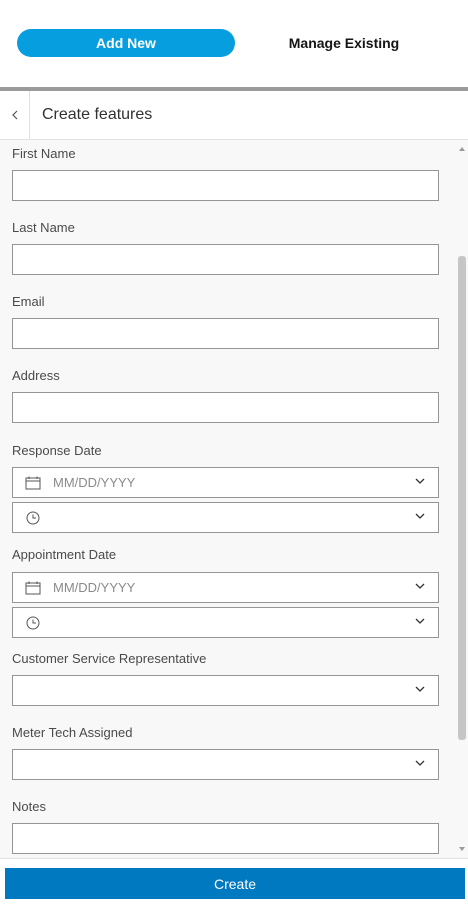 This screenshot has width=468, height=904. Describe the element at coordinates (462, 498) in the screenshot. I see `scrollbar-thumb` at that location.